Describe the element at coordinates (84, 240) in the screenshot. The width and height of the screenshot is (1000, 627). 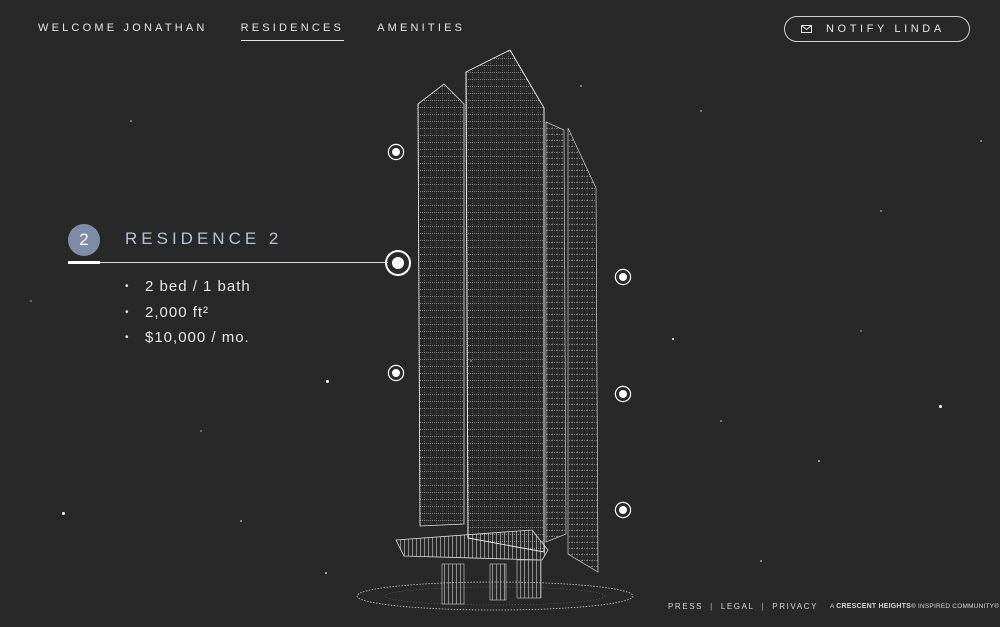
I see `residence-number-badge: 2` at that location.